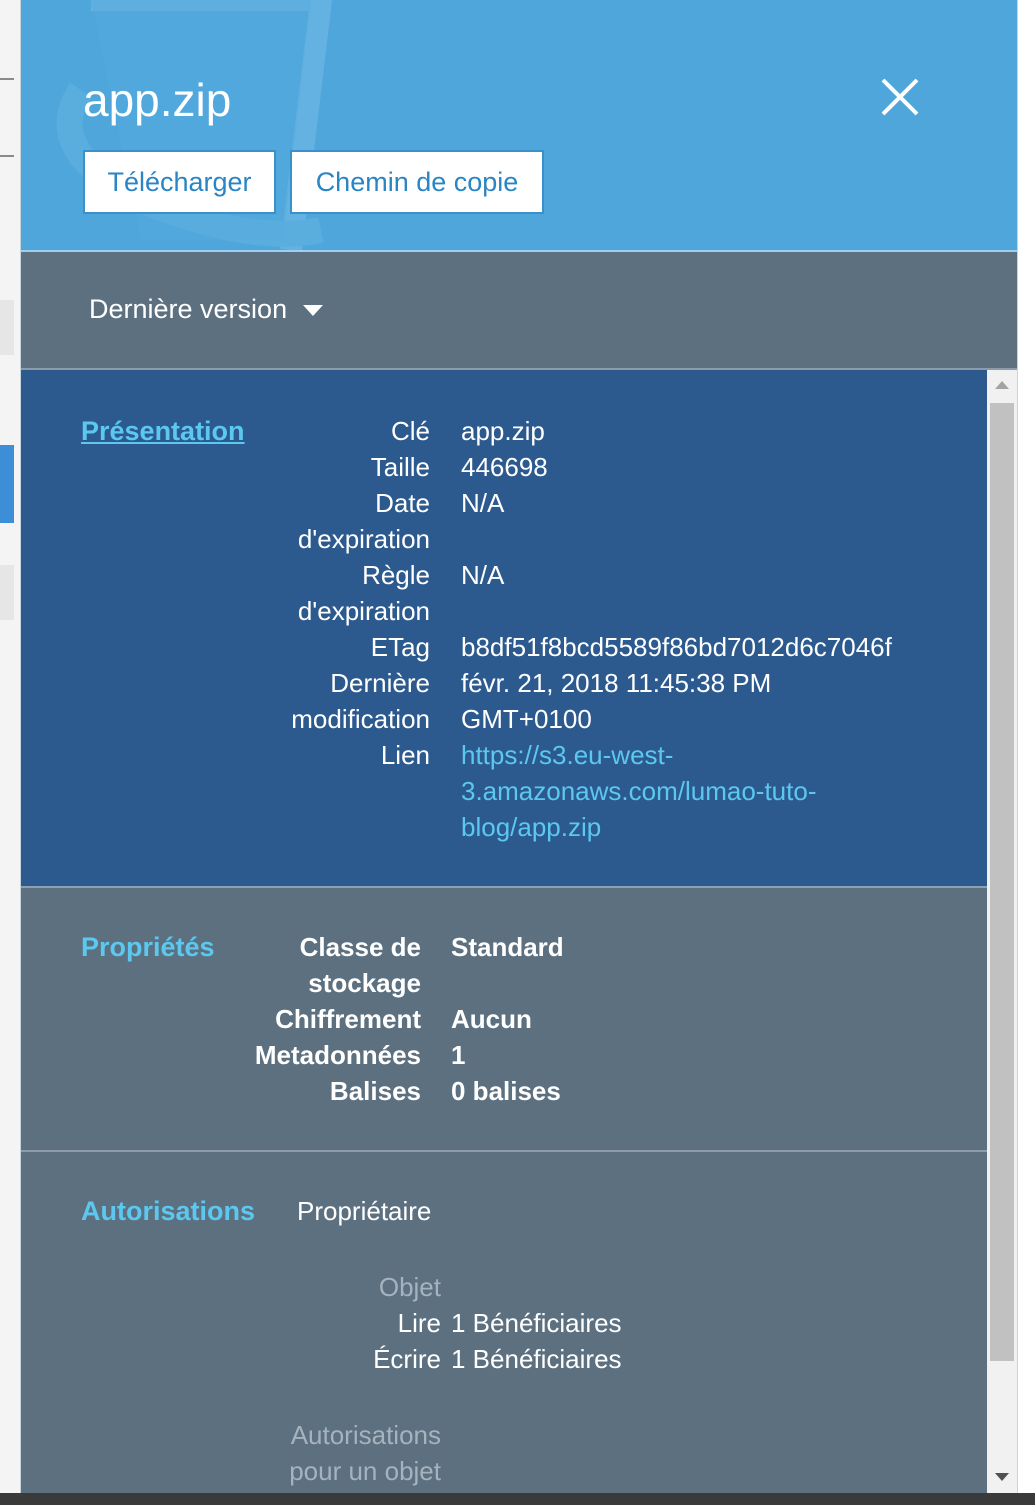  What do you see at coordinates (503, 431) in the screenshot?
I see `field-value: app.zip` at bounding box center [503, 431].